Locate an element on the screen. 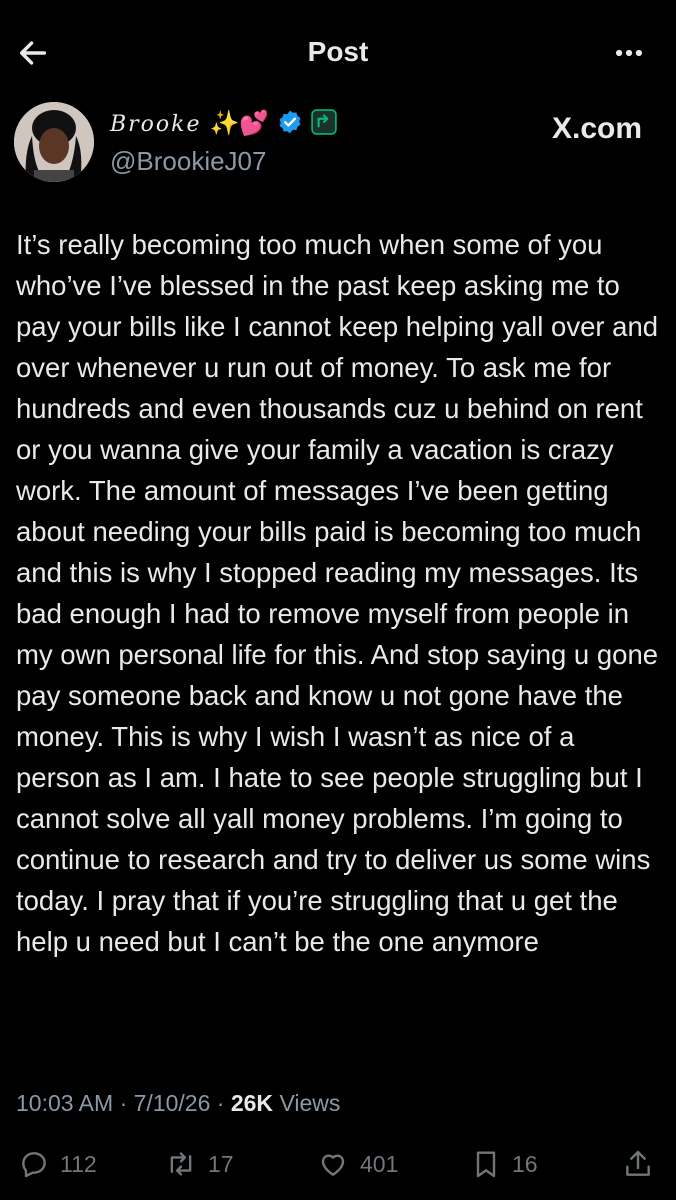 The width and height of the screenshot is (676, 1200). reply-icon is located at coordinates (34, 1164).